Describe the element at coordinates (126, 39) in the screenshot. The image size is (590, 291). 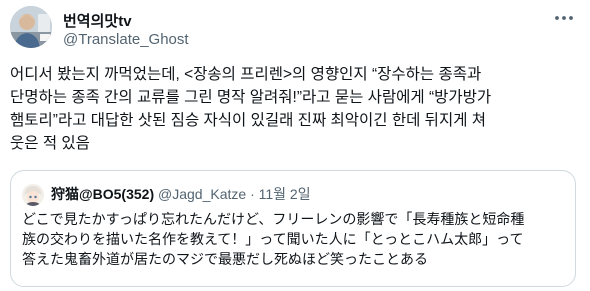
I see `author-handle: @Translate_Ghost` at that location.